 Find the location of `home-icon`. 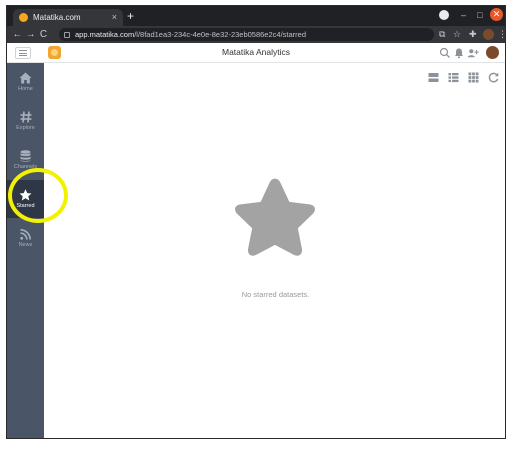

home-icon is located at coordinates (25, 78).